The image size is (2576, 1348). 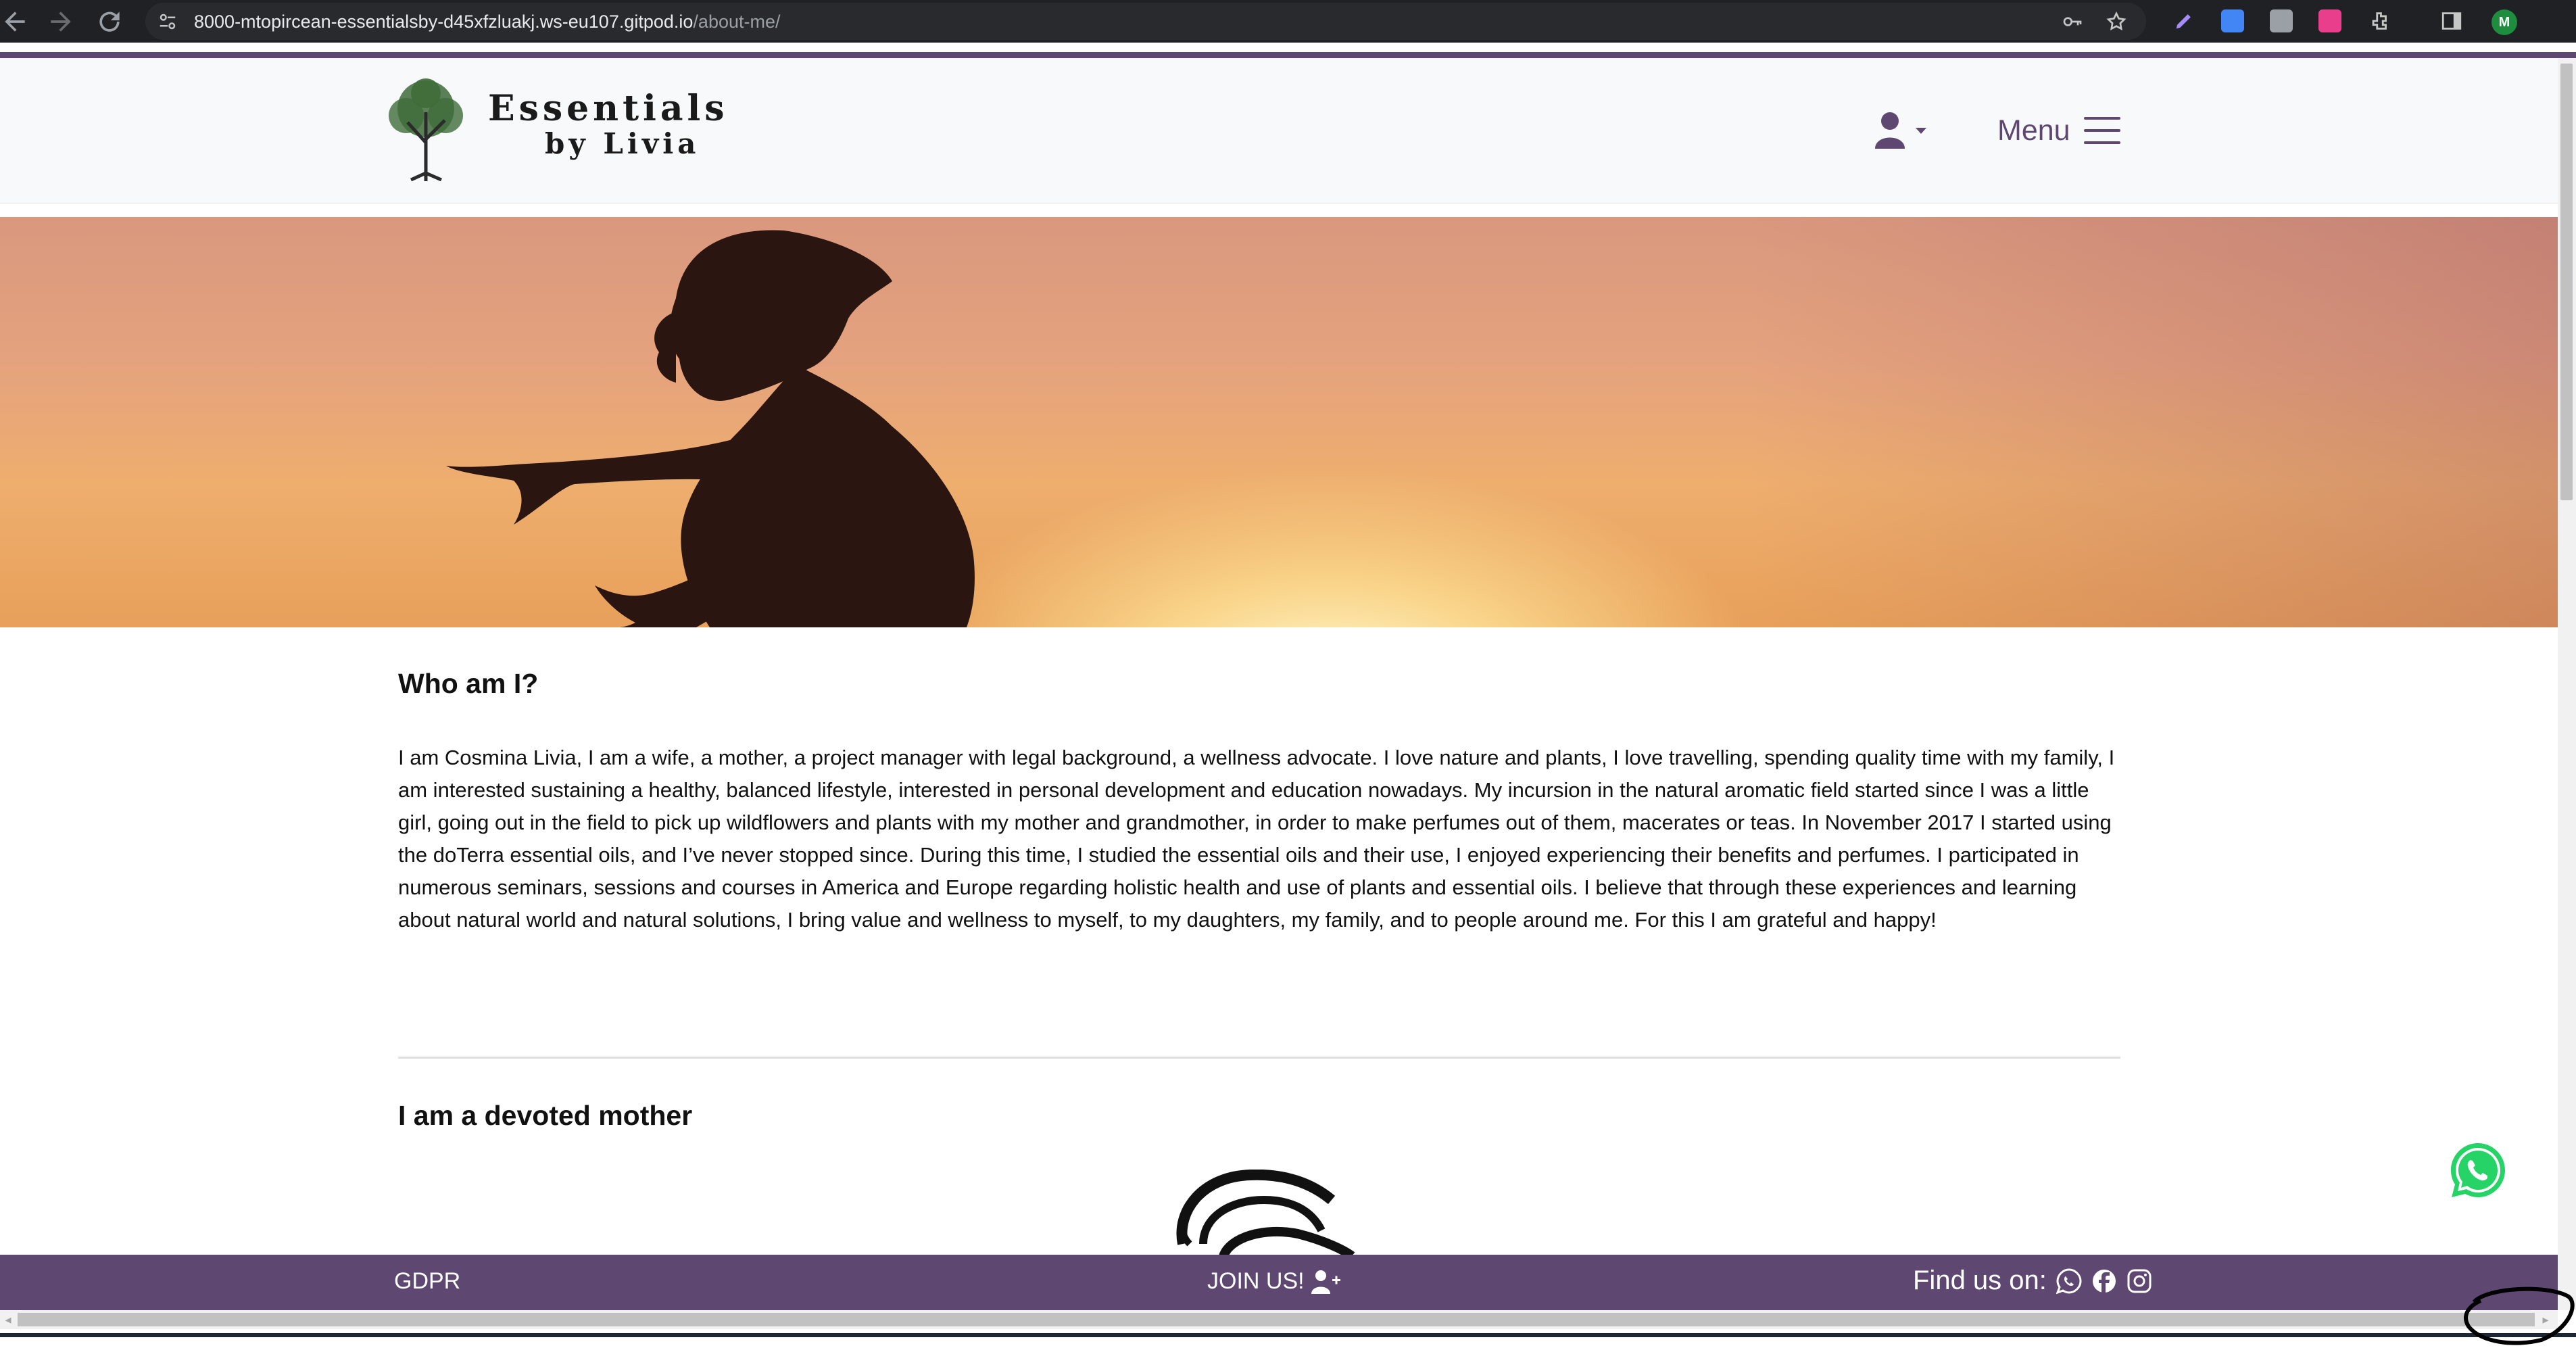 I want to click on section-divider, so click(x=1259, y=1058).